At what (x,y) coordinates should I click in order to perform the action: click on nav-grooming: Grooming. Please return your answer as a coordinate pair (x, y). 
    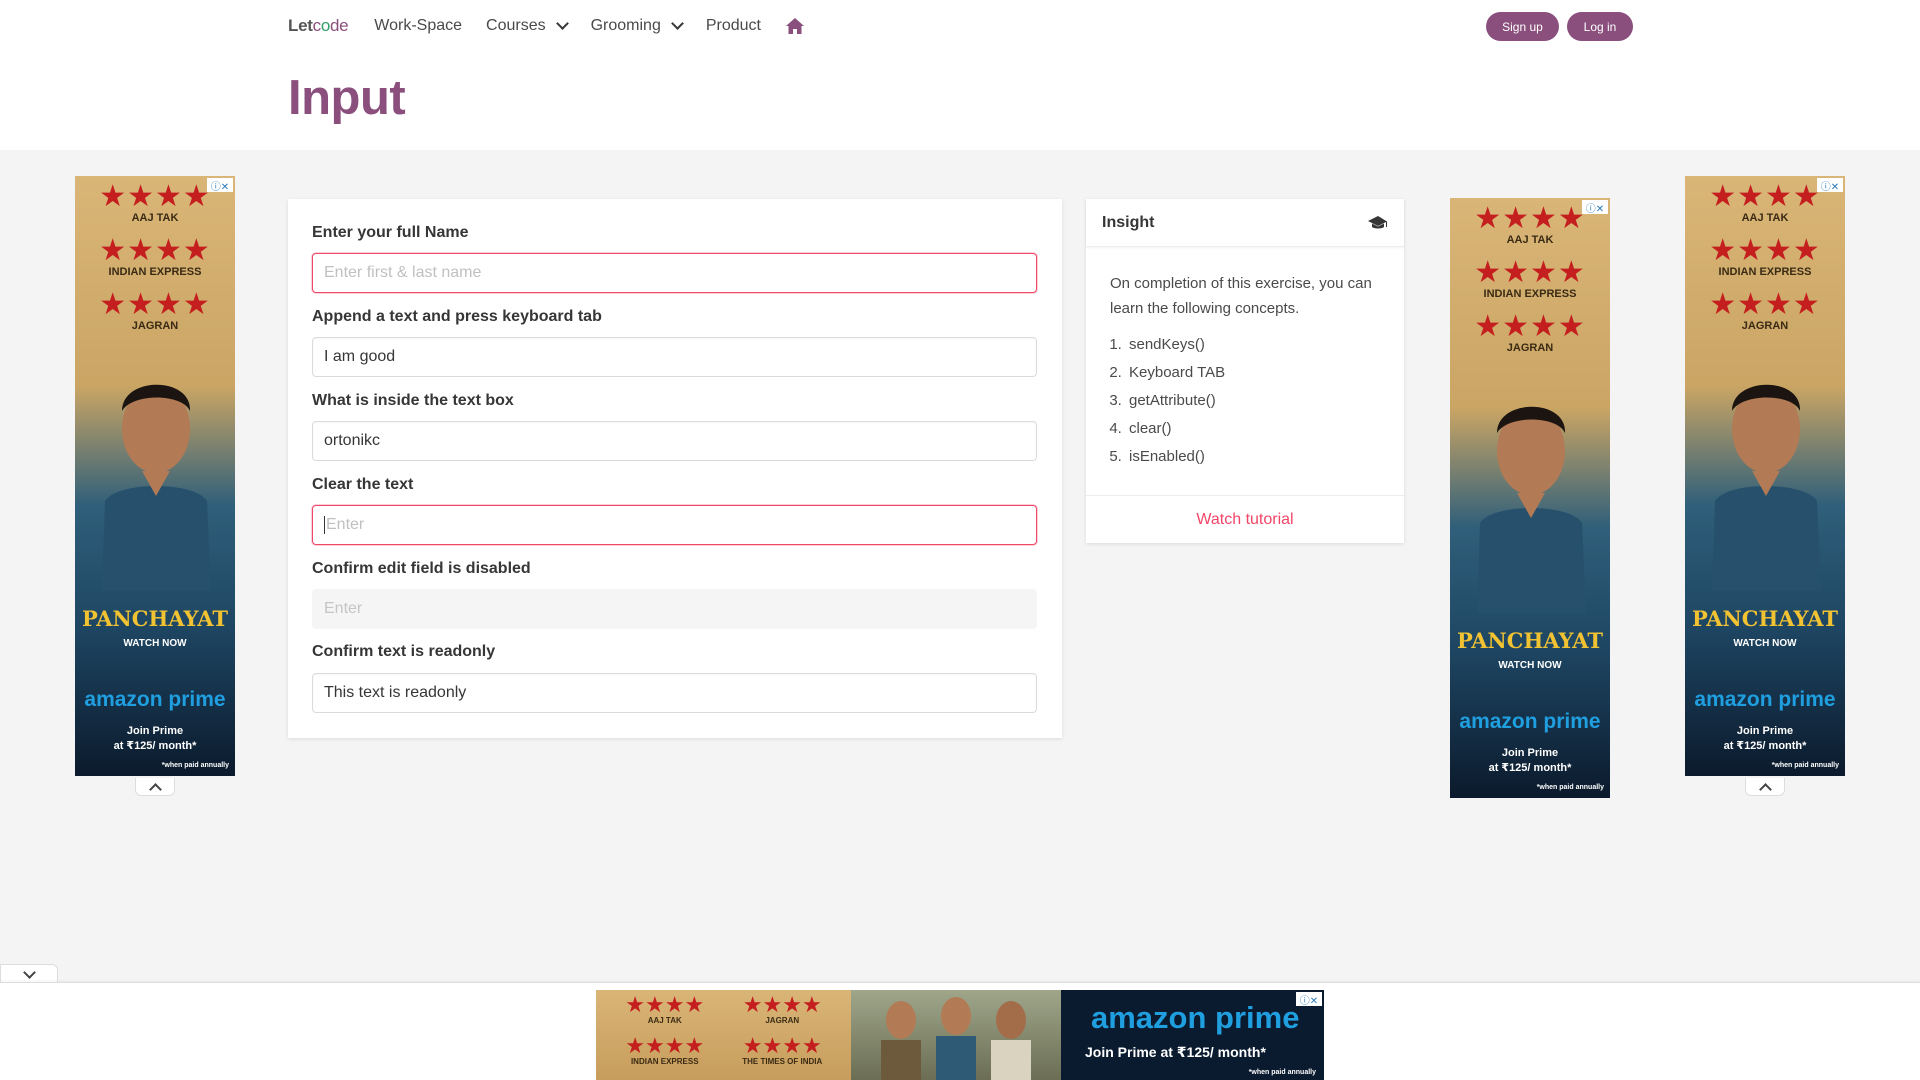
    Looking at the image, I should click on (637, 26).